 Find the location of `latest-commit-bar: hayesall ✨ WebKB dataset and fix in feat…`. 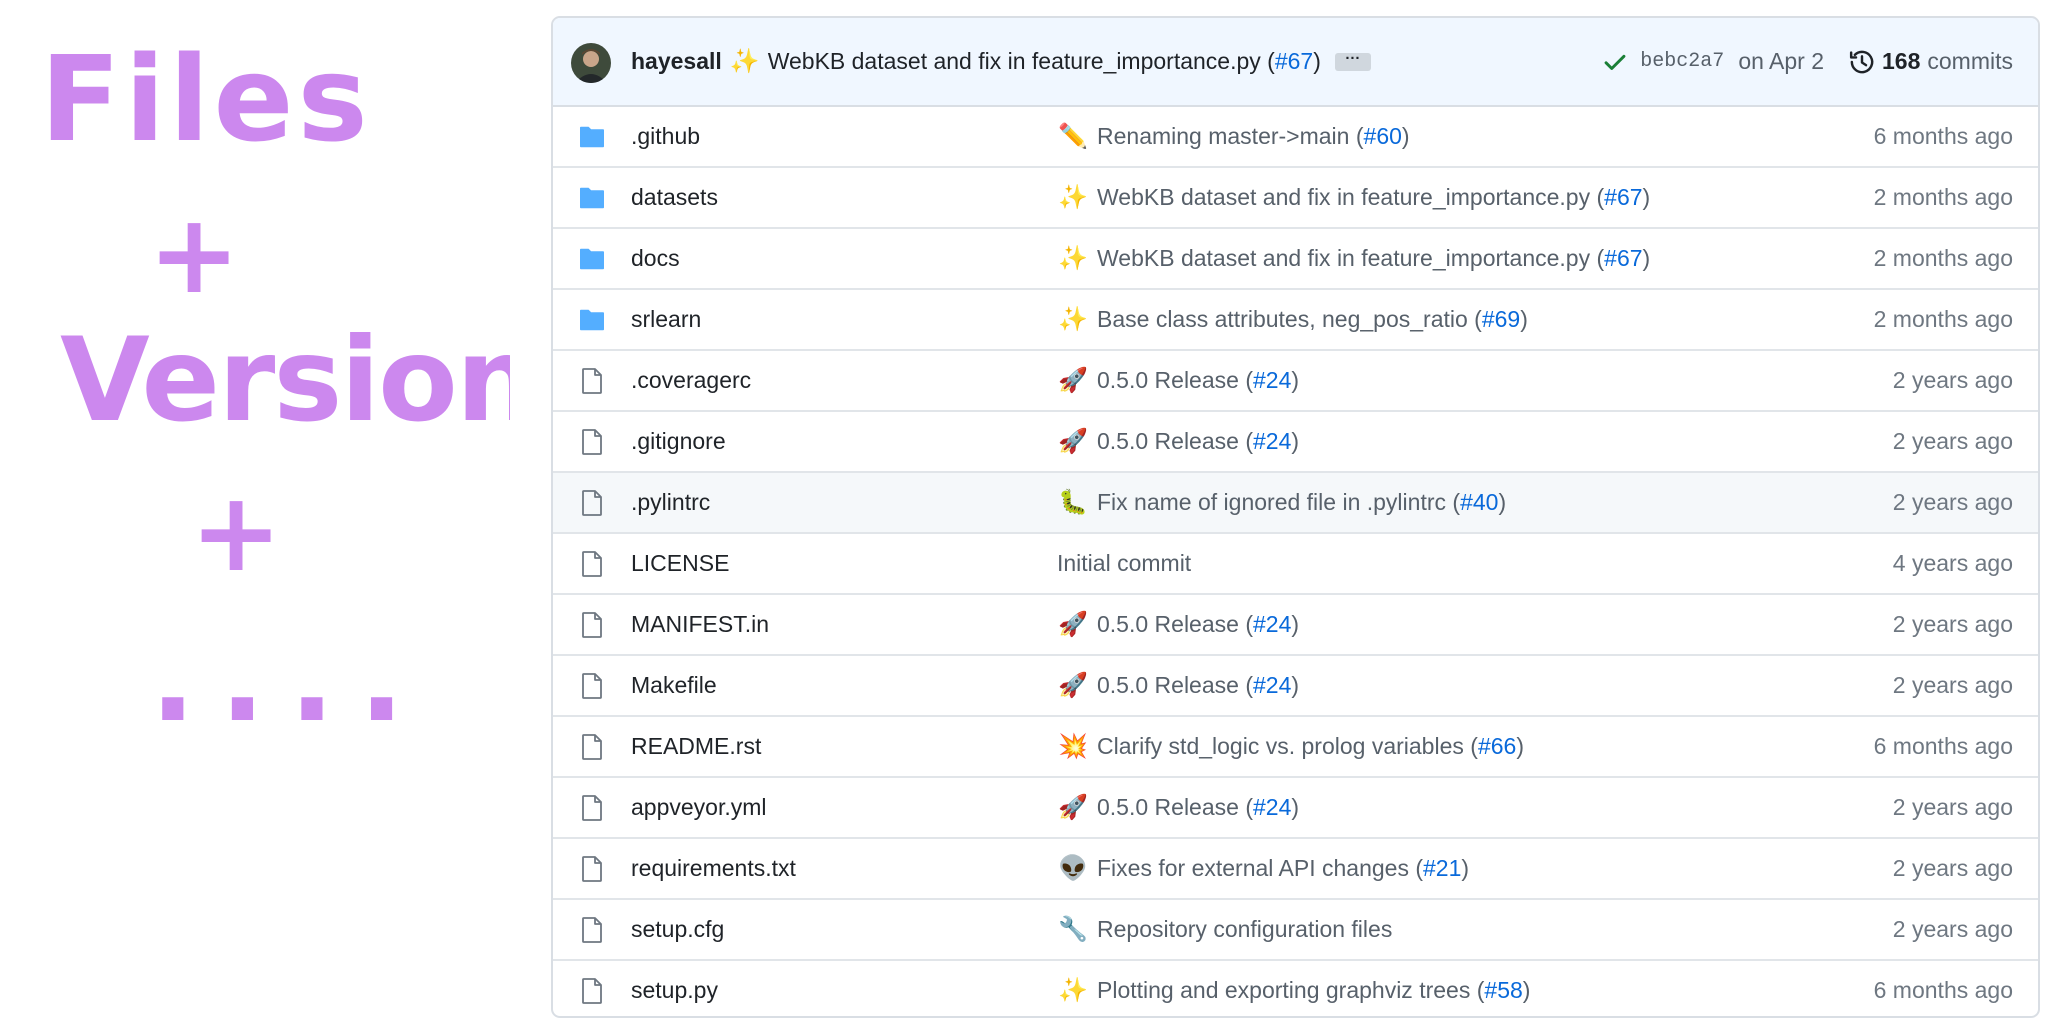

latest-commit-bar: hayesall ✨ WebKB dataset and fix in feat… is located at coordinates (1295, 62).